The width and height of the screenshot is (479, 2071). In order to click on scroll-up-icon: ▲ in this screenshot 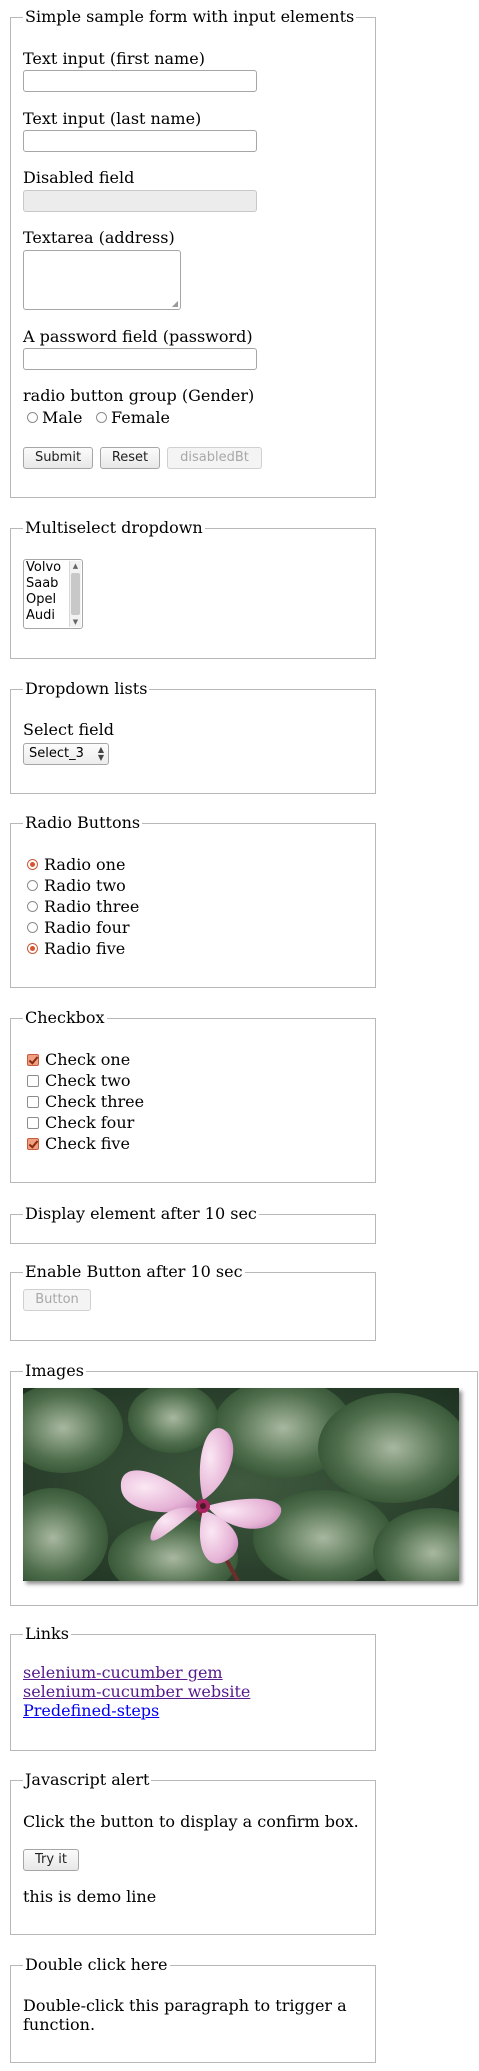, I will do `click(75, 566)`.